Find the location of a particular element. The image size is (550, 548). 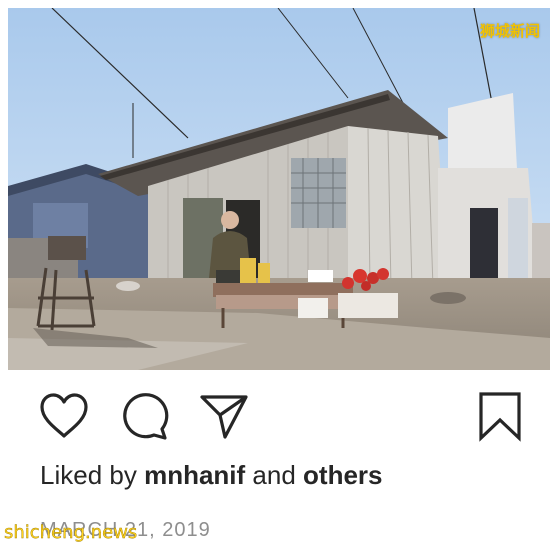

likes-conjunction: and is located at coordinates (274, 475).